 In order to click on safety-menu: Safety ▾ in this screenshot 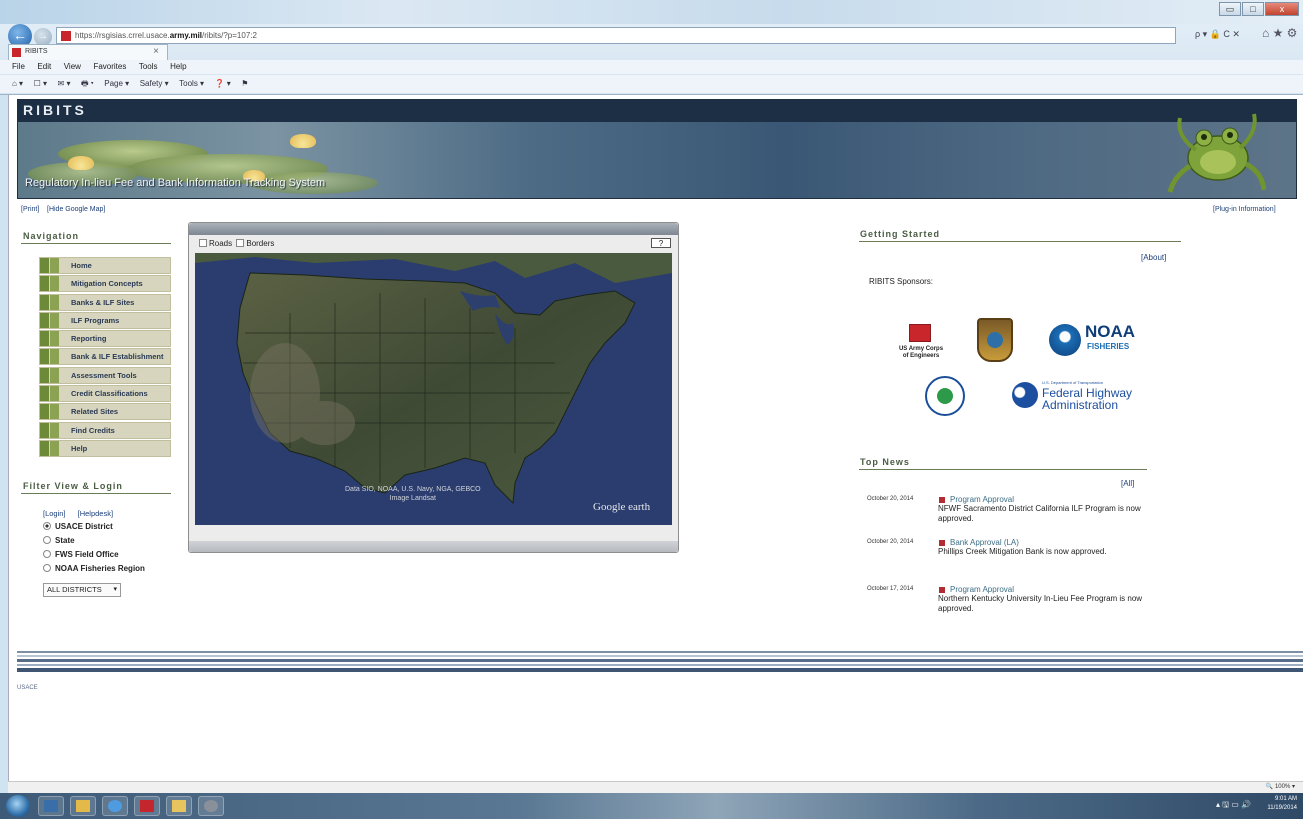, I will do `click(154, 84)`.